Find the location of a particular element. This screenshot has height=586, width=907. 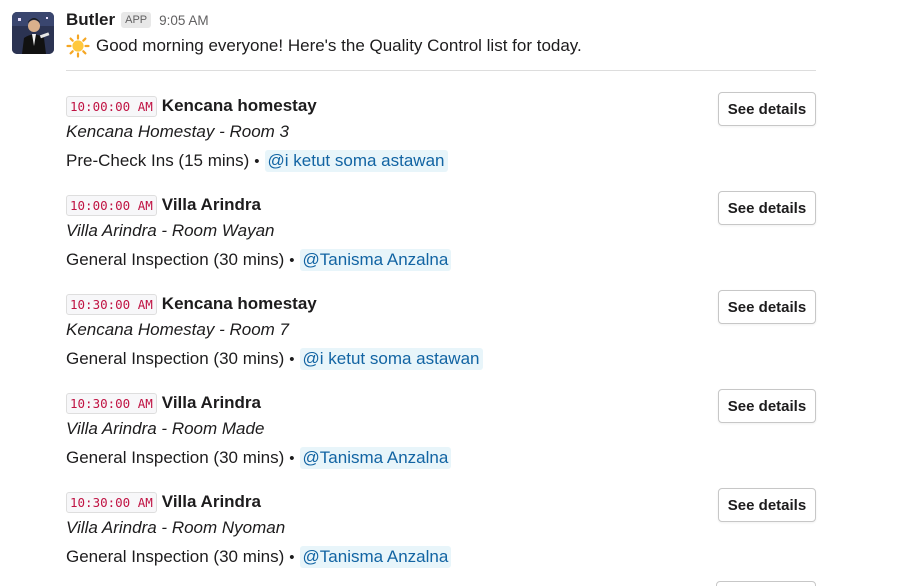

avatar is located at coordinates (33, 33).